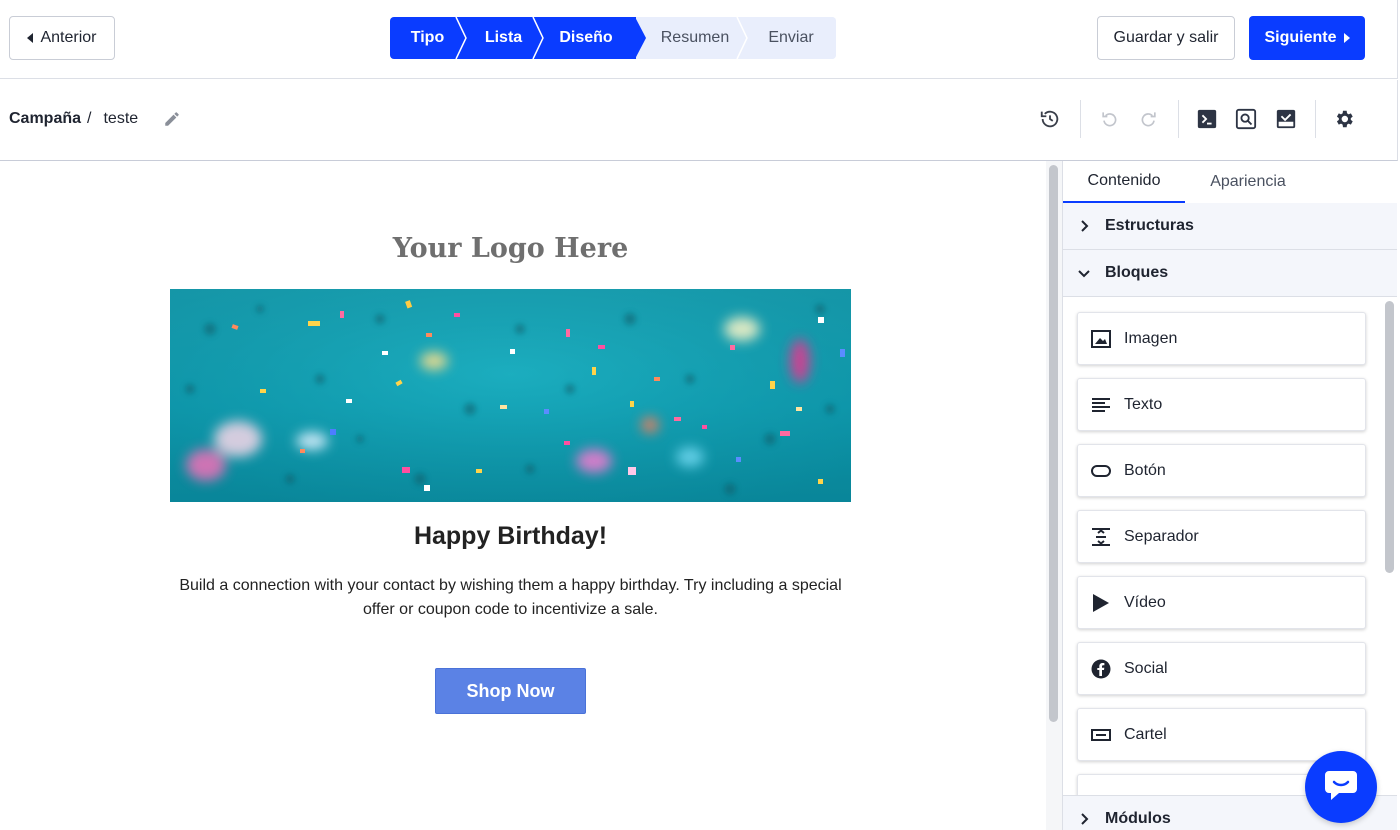  I want to click on step-label: Enviar, so click(791, 37).